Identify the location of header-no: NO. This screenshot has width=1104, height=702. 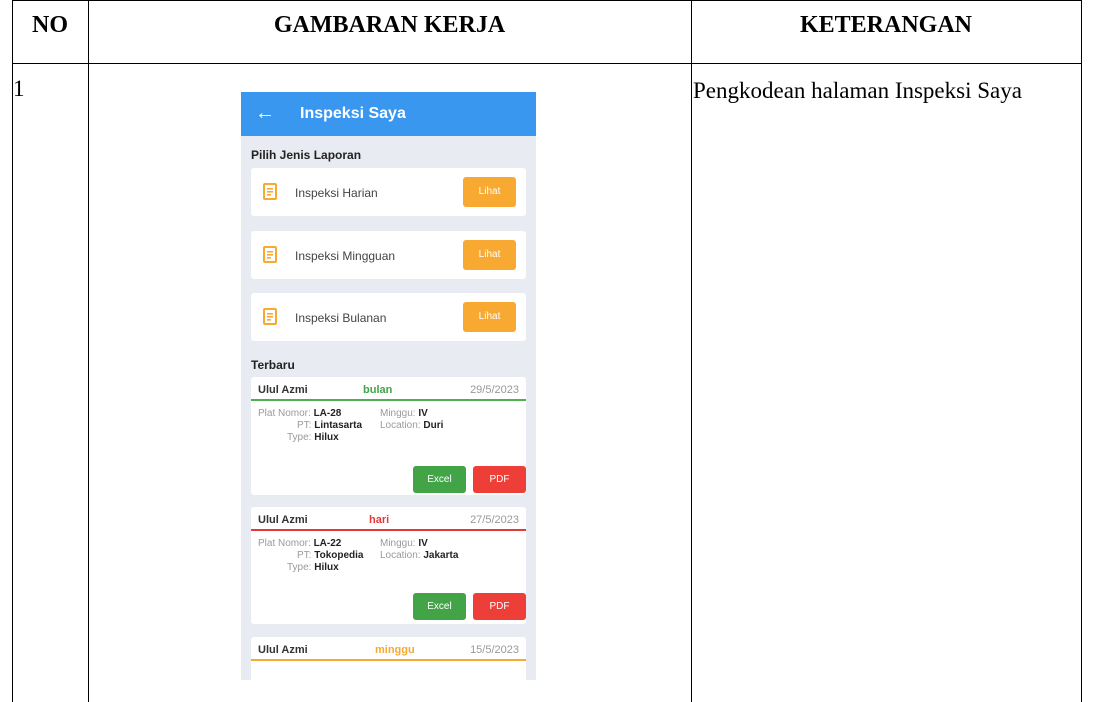
(50, 25).